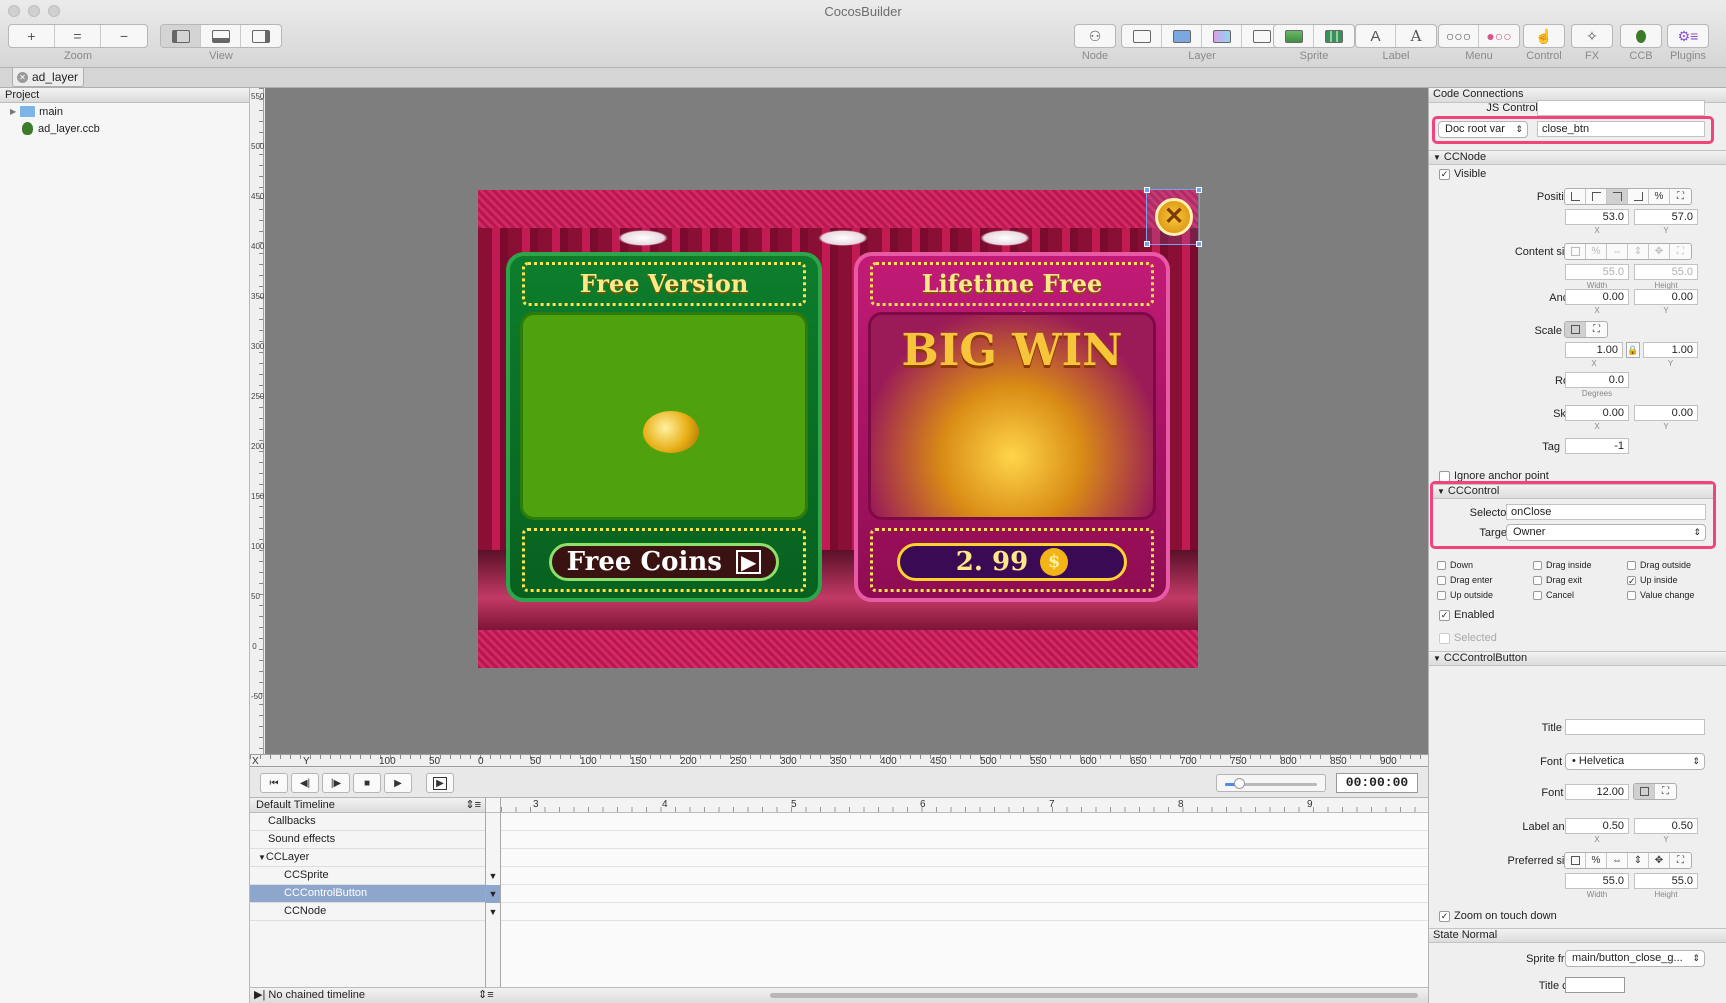  I want to click on close-button-selected: ✕, so click(1173, 217).